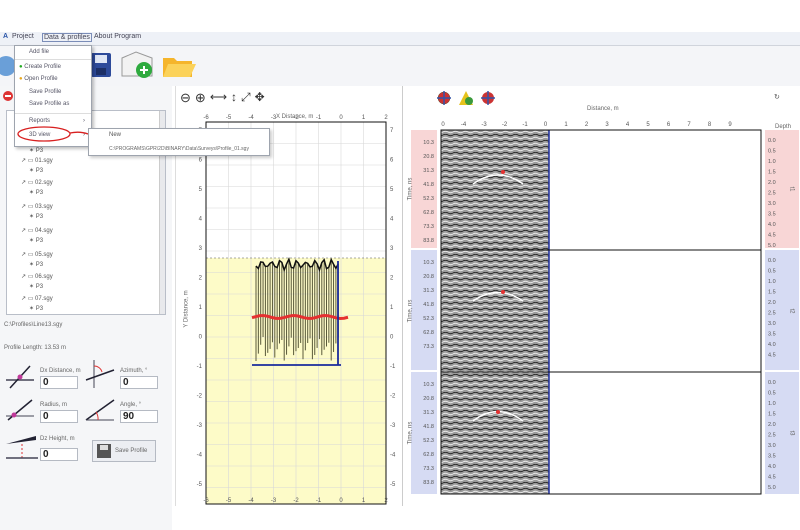 The height and width of the screenshot is (530, 800). Describe the element at coordinates (8, 96) in the screenshot. I see `delete-icon` at that location.